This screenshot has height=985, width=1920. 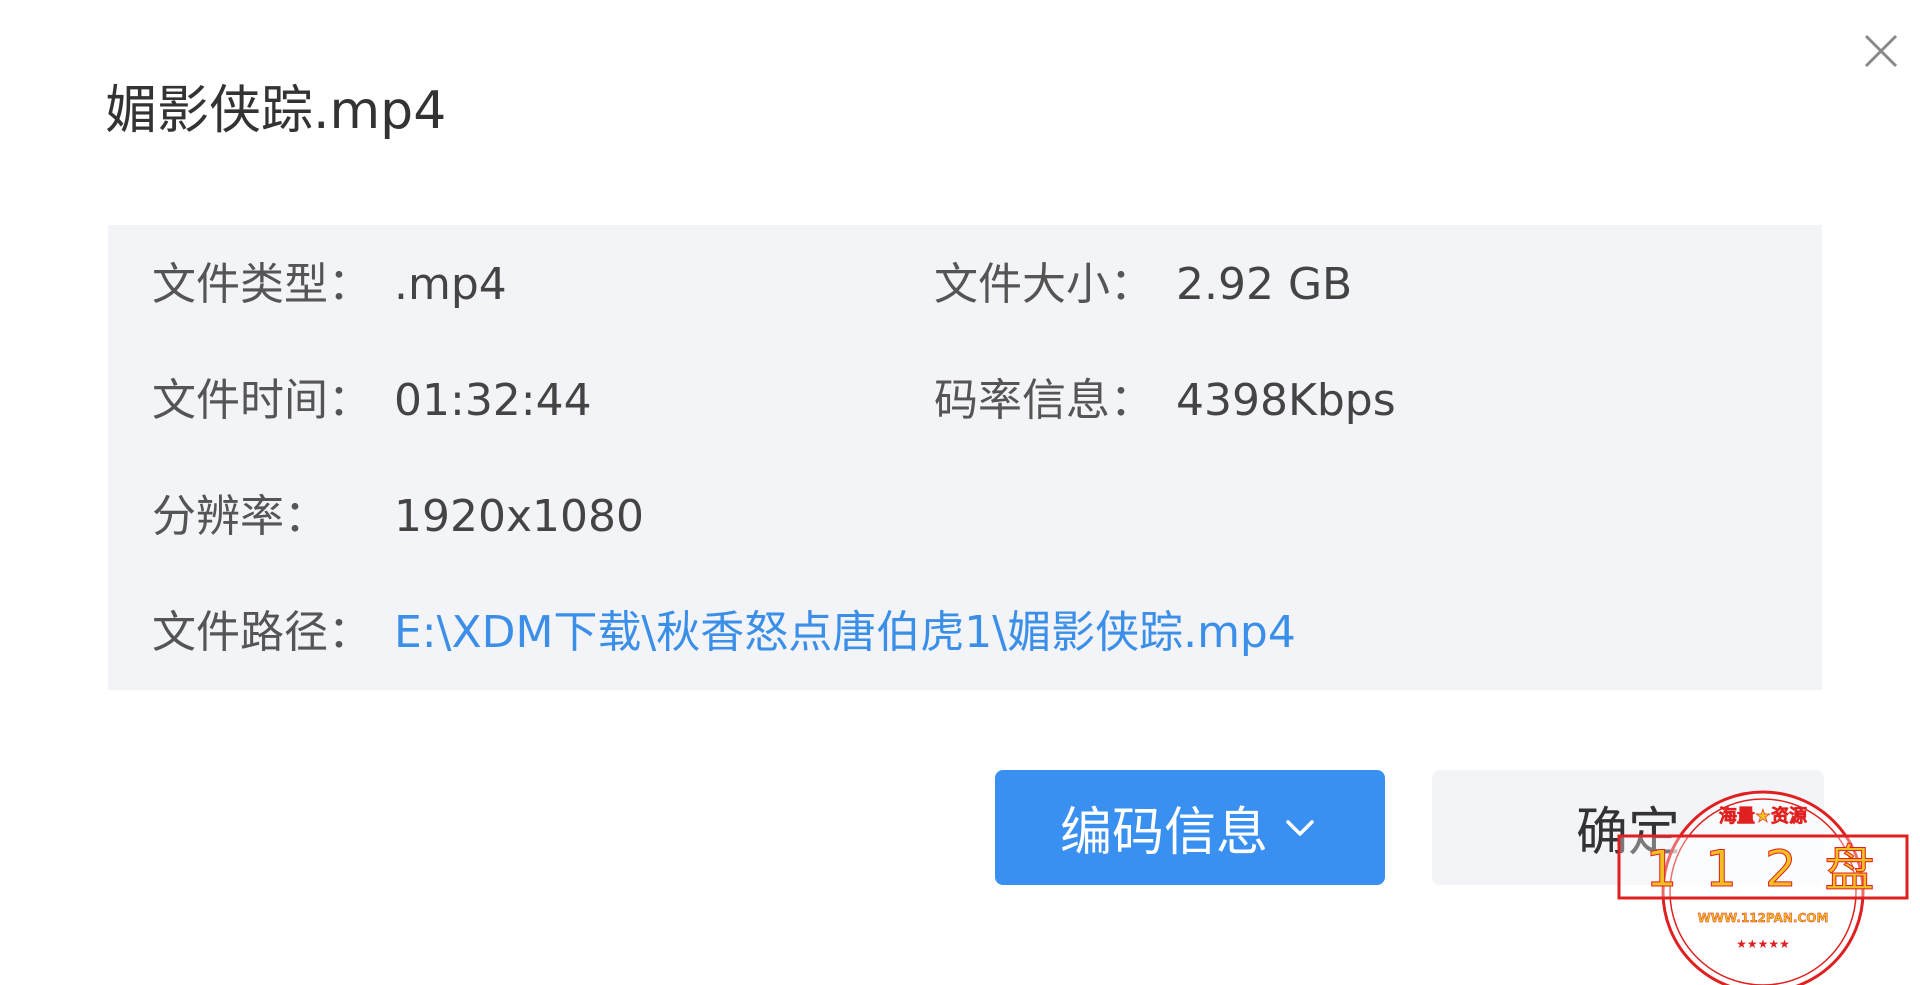 I want to click on close-icon, so click(x=1881, y=51).